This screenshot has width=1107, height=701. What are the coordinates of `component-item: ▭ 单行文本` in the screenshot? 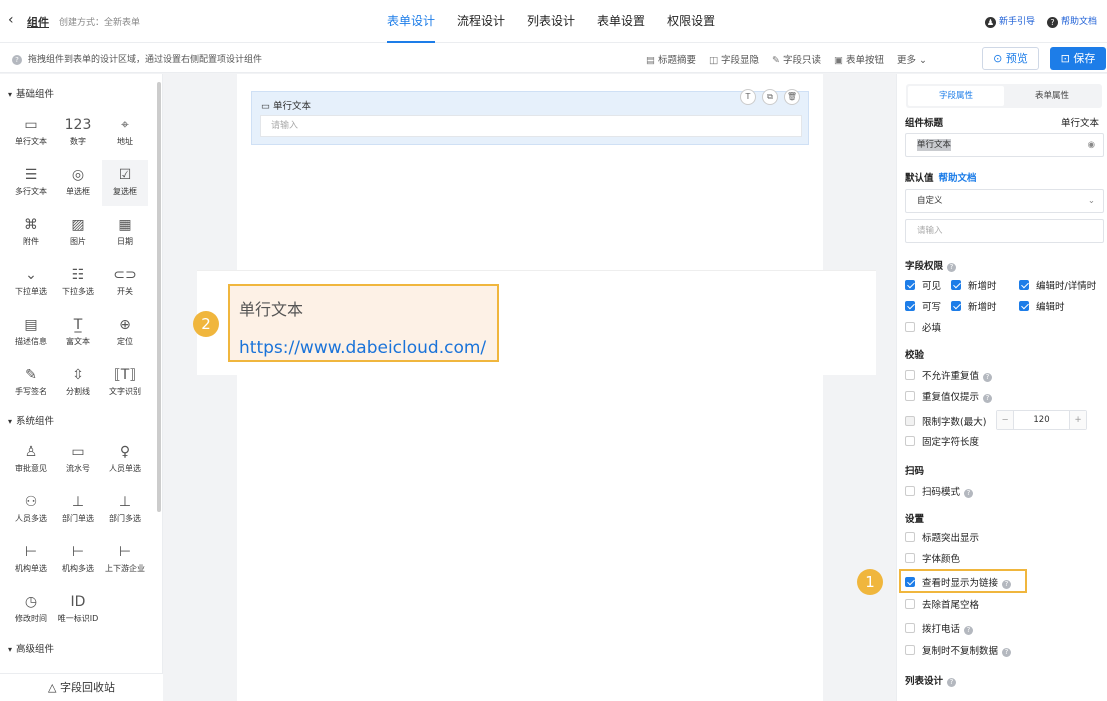 It's located at (31, 133).